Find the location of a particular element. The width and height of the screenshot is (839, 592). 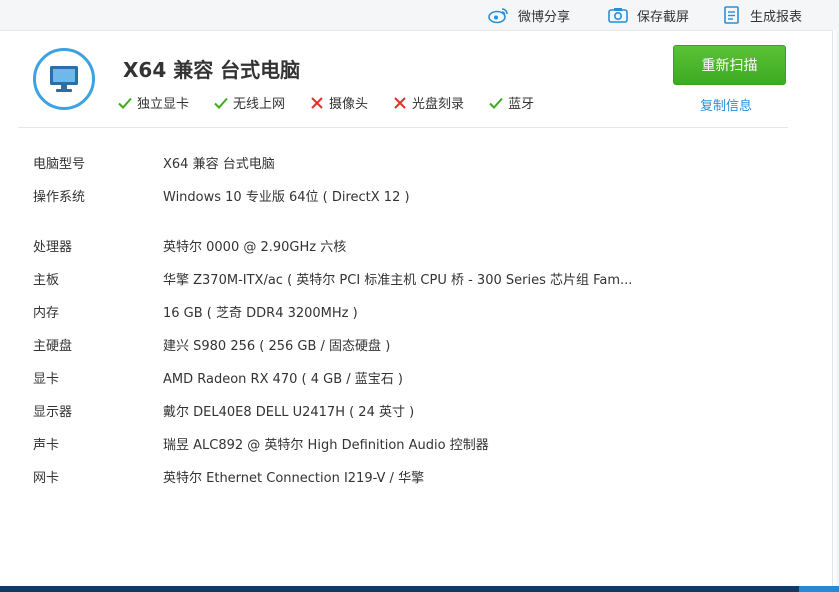

generate-report-button: 生成报表 is located at coordinates (762, 15).